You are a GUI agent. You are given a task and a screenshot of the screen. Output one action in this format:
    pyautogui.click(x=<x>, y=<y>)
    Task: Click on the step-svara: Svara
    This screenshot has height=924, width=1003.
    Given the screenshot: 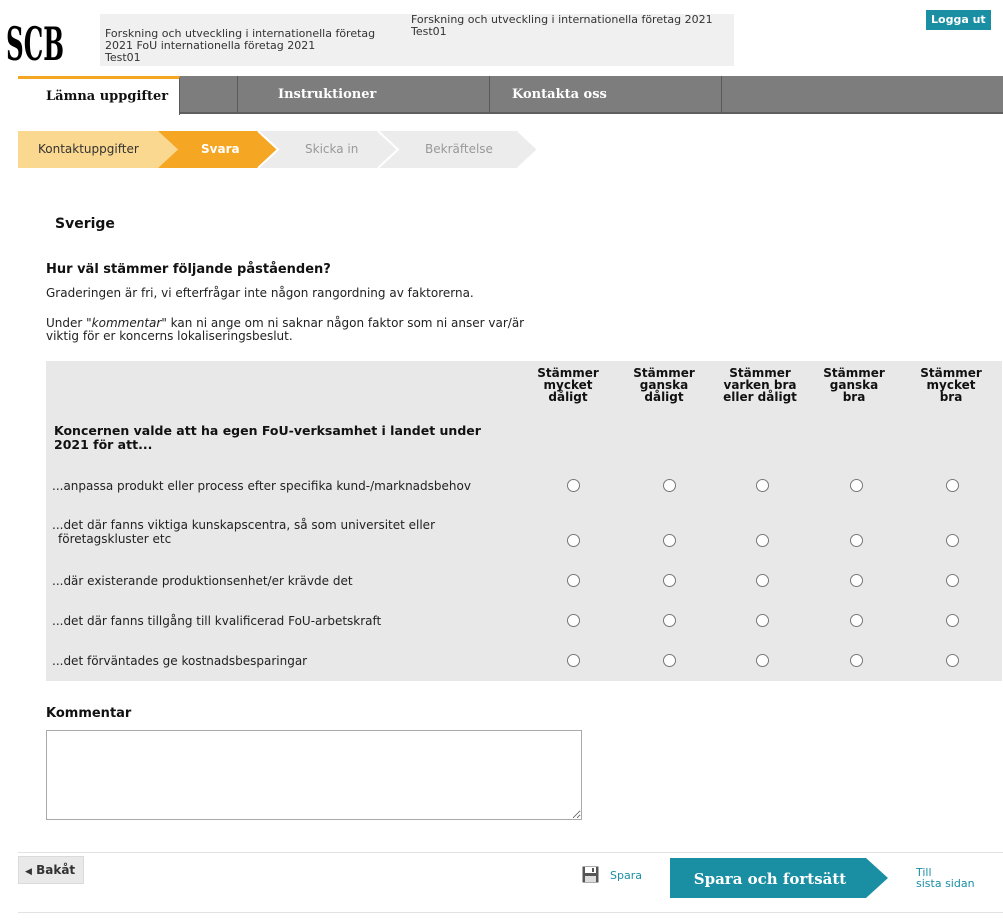 What is the action you would take?
    pyautogui.click(x=220, y=149)
    